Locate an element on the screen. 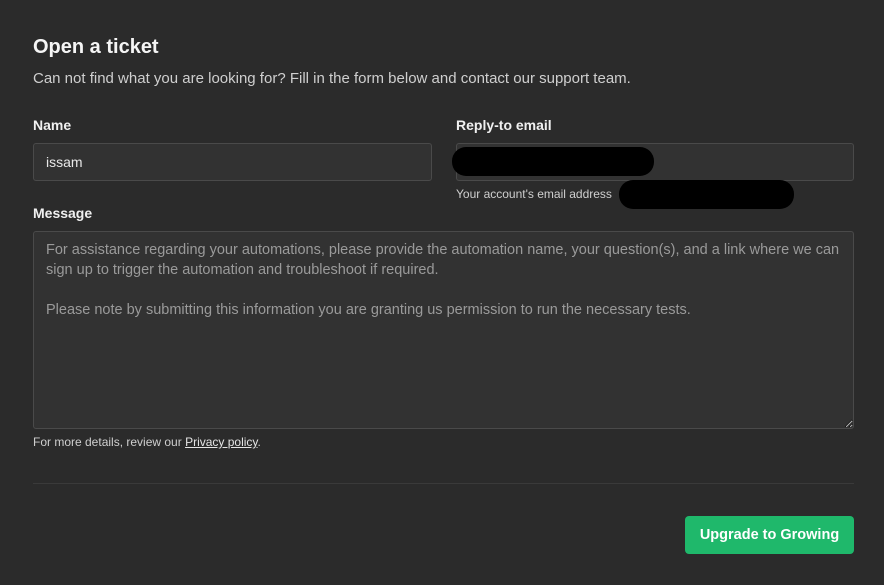  page-title: Open a ticket is located at coordinates (96, 47).